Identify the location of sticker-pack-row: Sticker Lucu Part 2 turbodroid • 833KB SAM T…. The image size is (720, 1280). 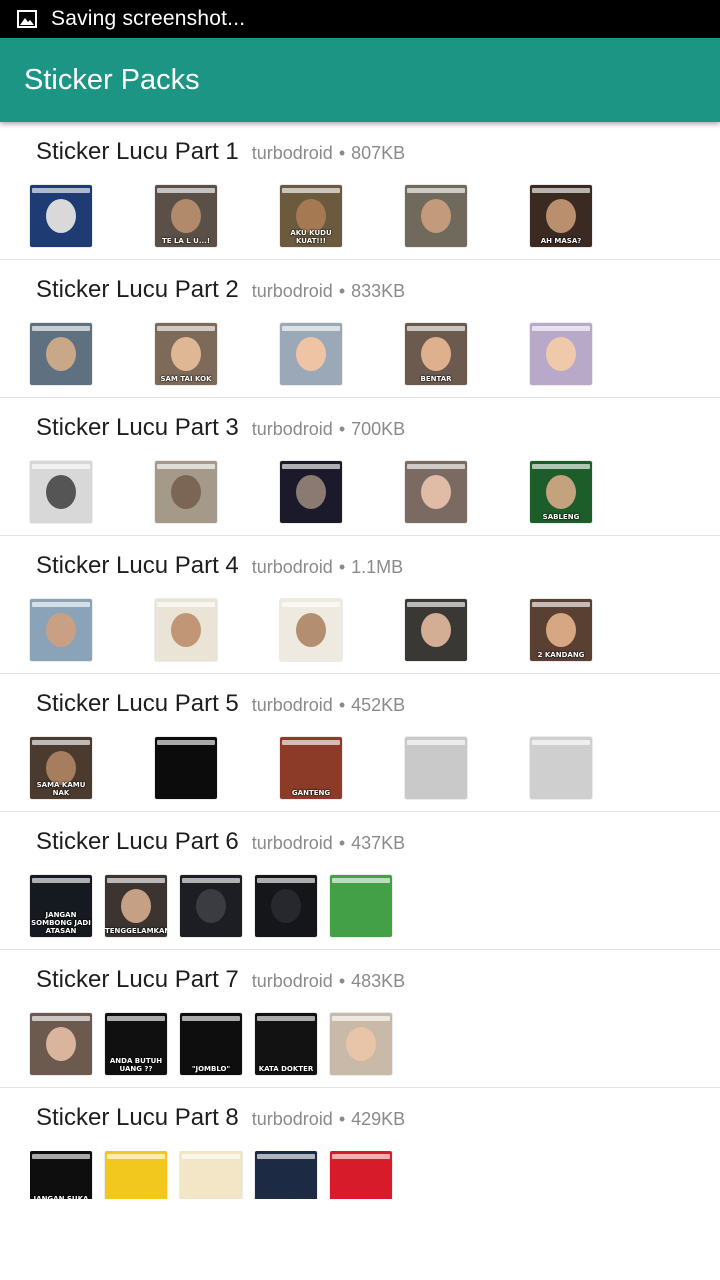
(360, 329).